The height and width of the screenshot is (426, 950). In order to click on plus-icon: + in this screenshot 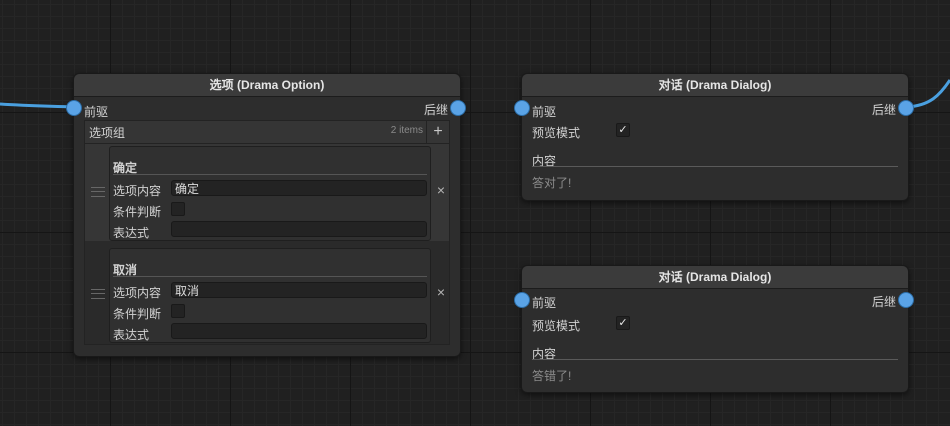, I will do `click(437, 132)`.